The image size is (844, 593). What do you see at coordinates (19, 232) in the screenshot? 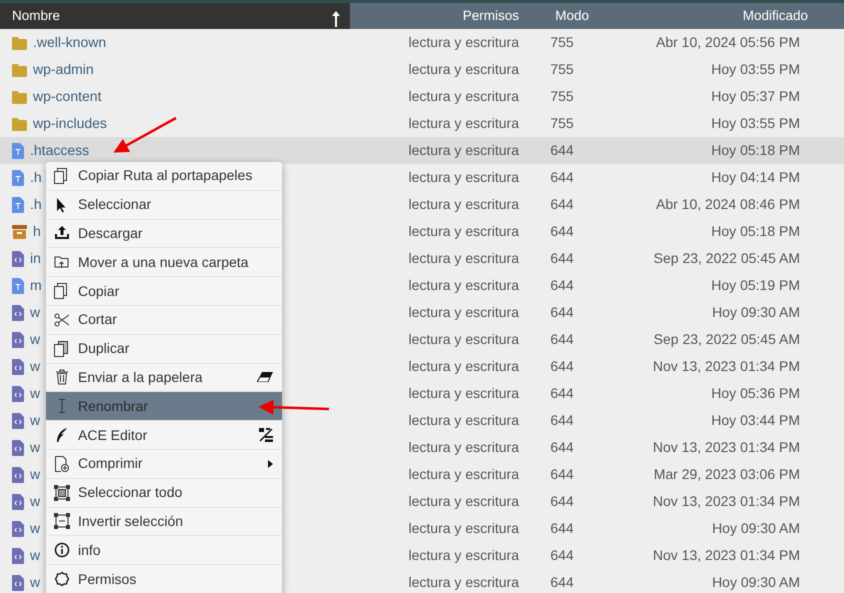
I see `archive-icon` at bounding box center [19, 232].